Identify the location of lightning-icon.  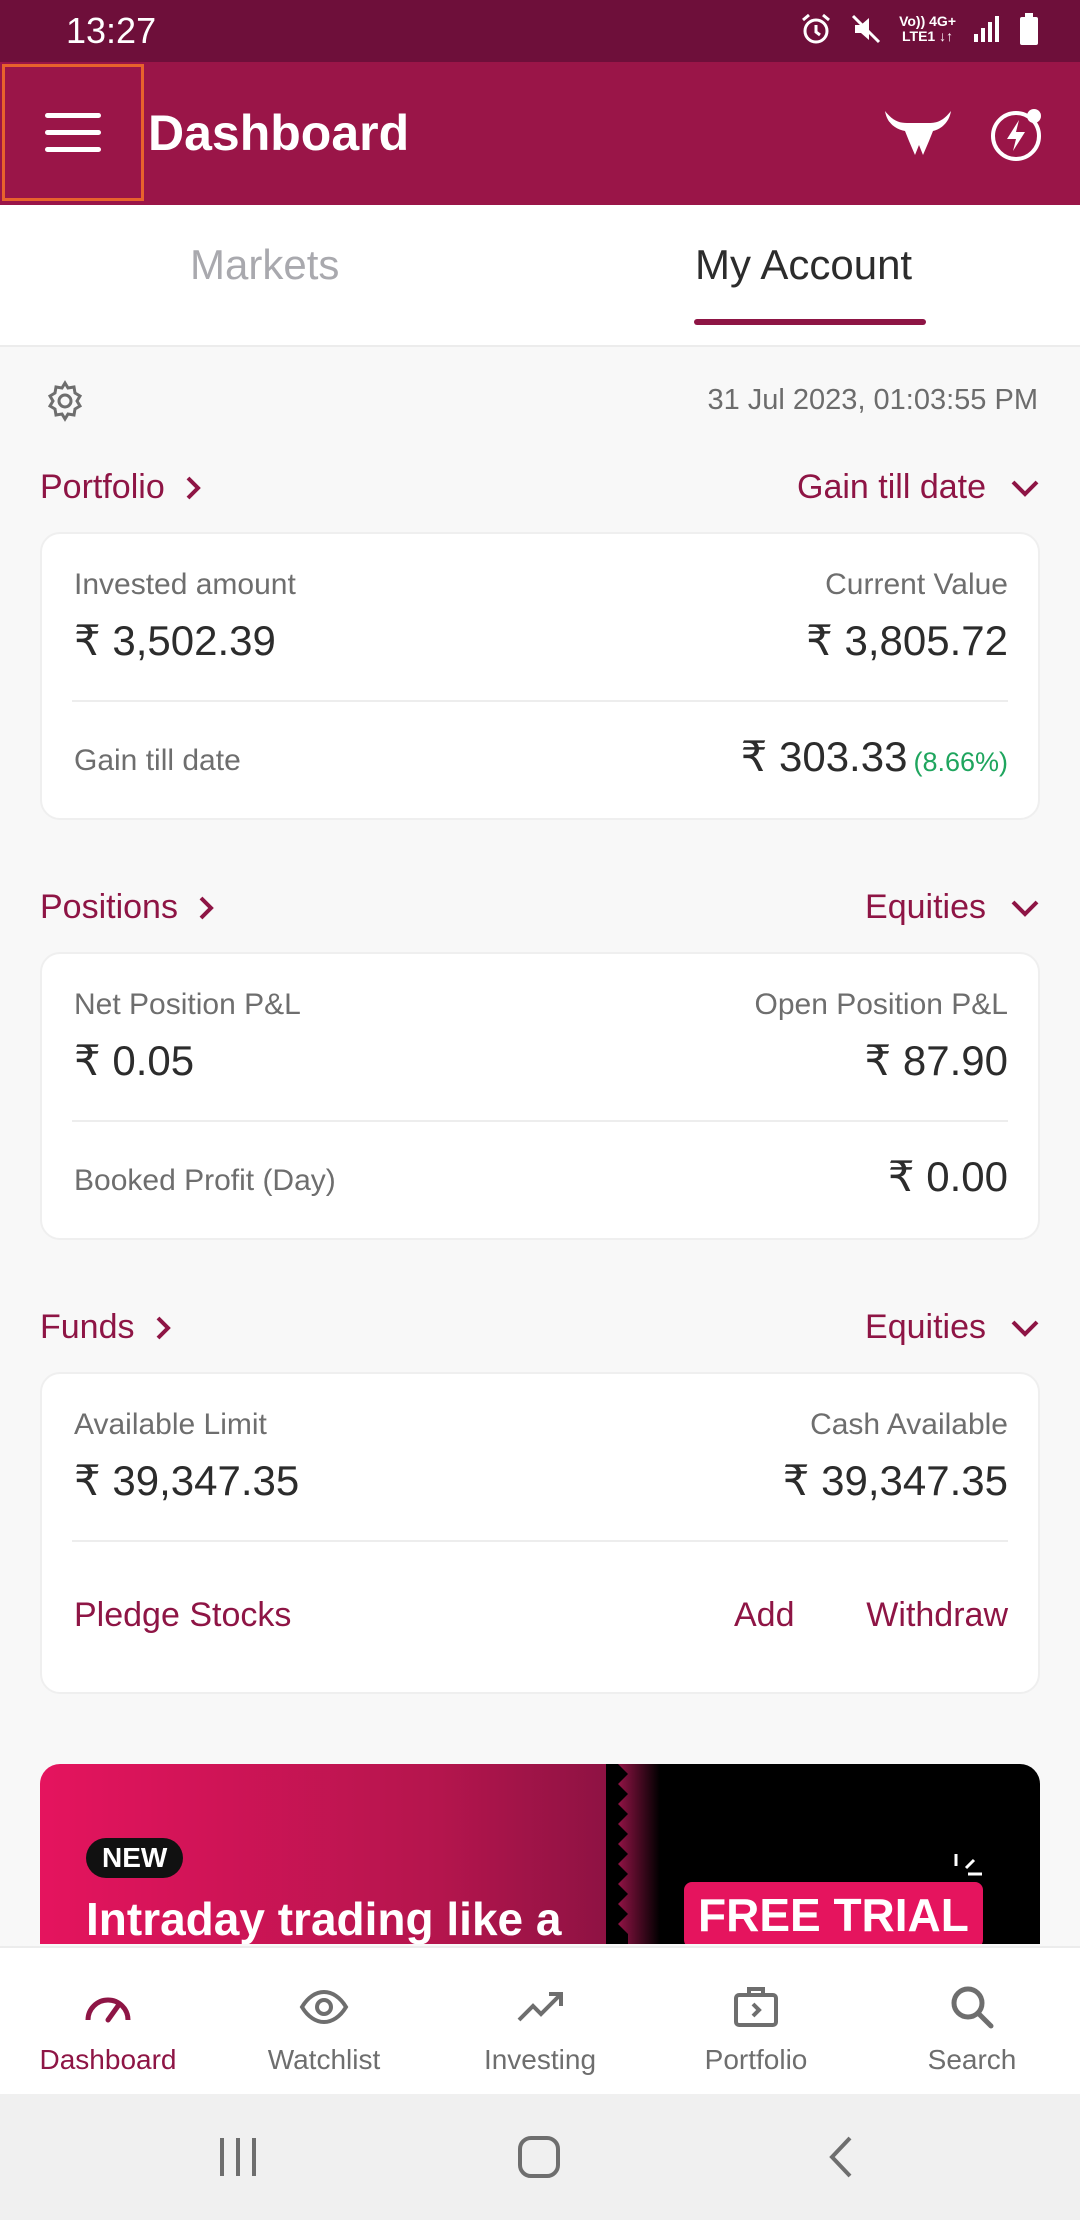
(1016, 135).